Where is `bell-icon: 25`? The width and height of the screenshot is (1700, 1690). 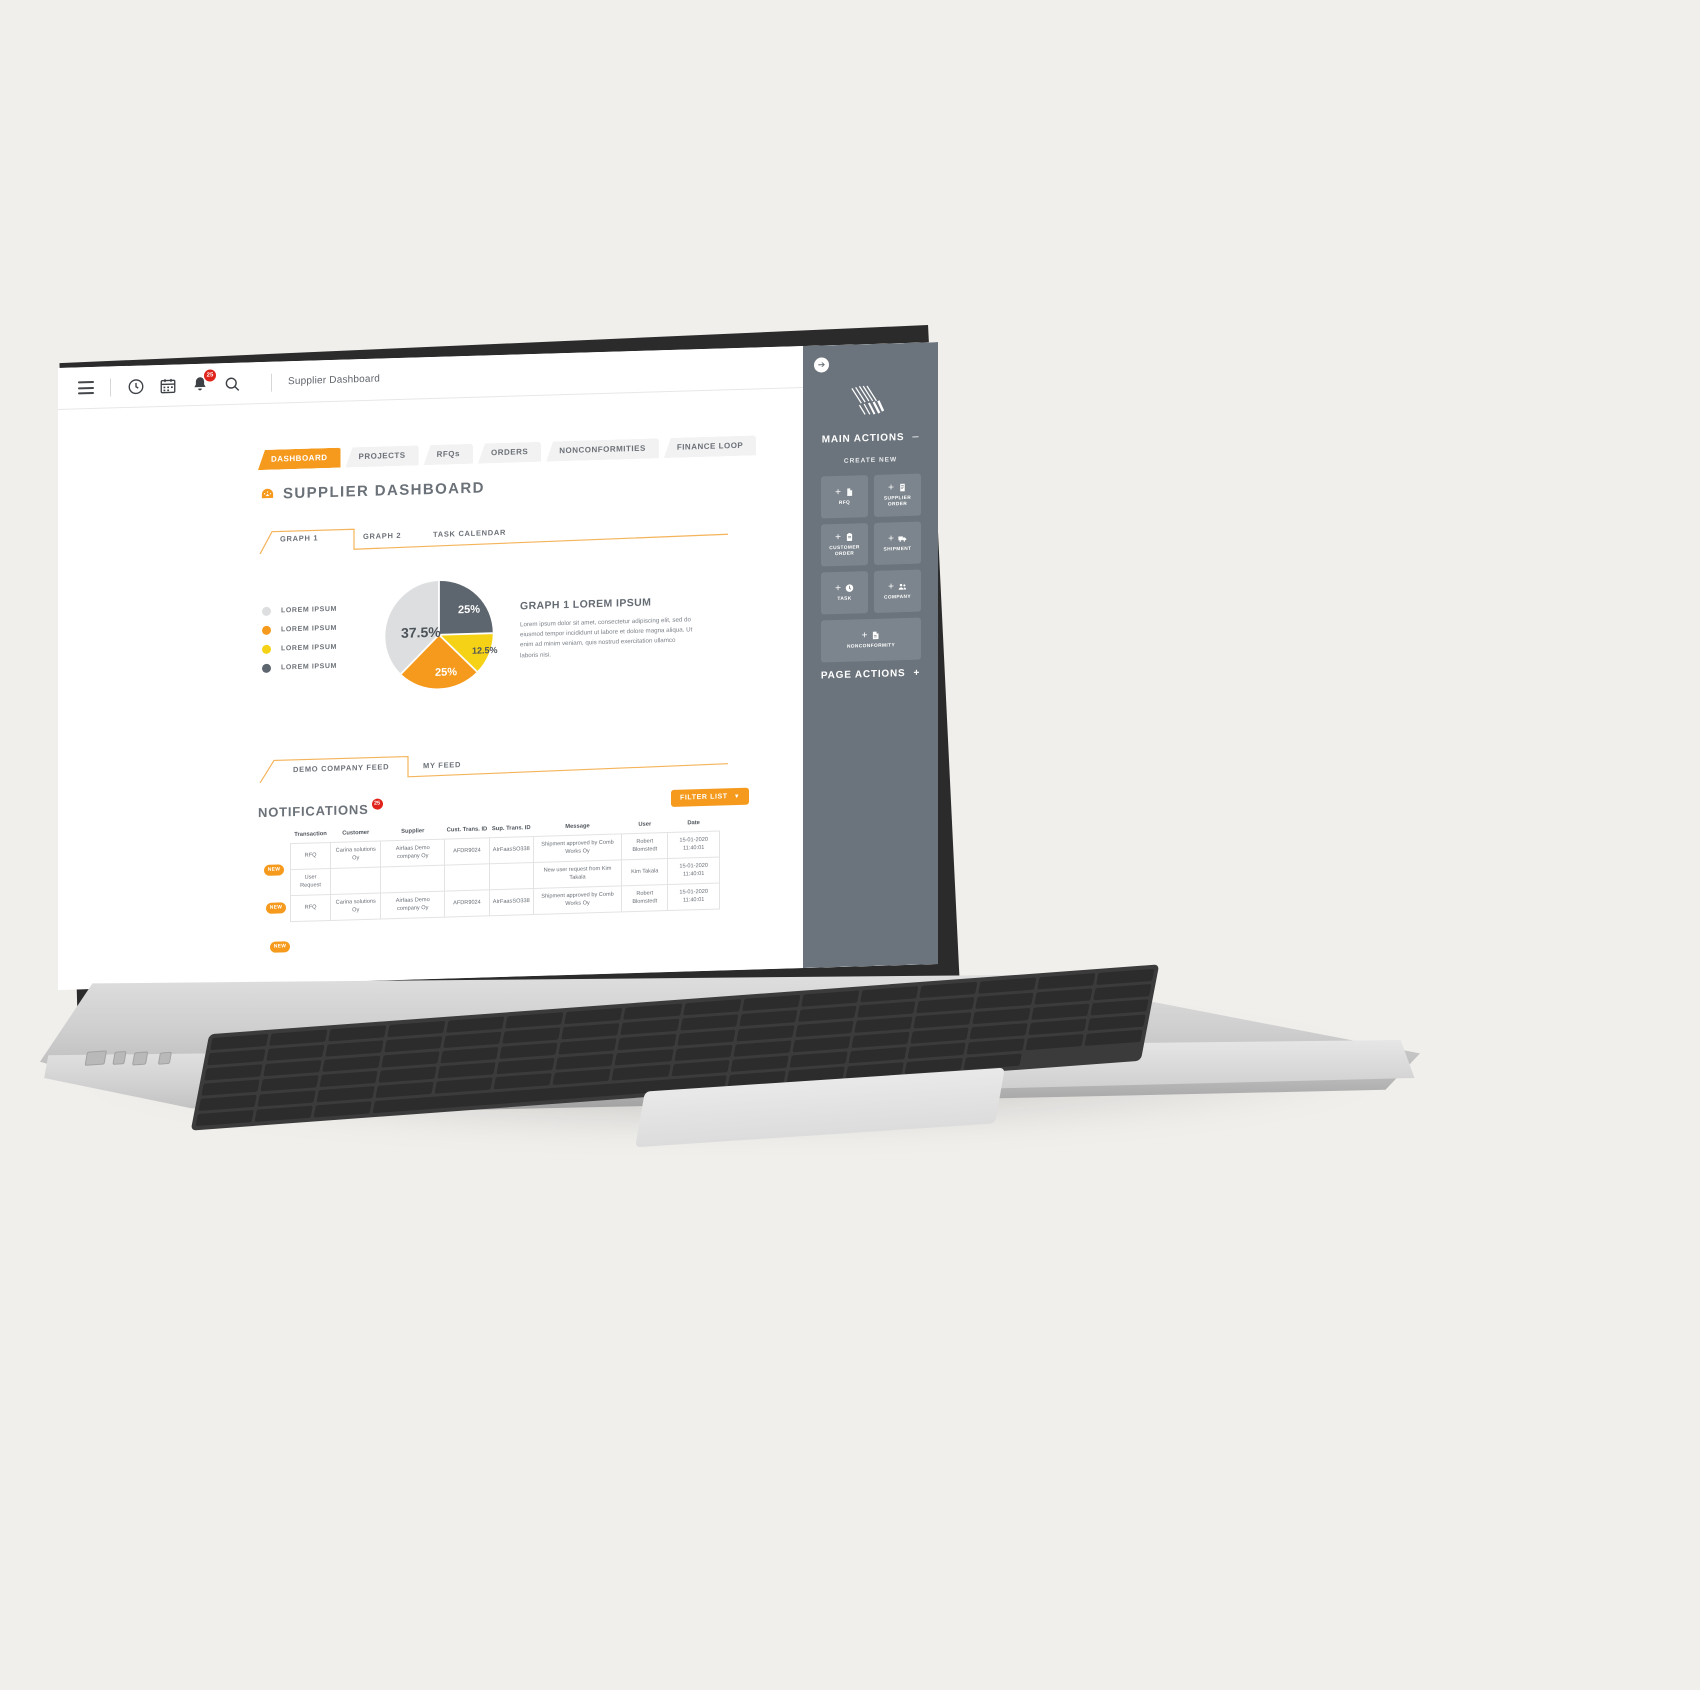
bell-icon: 25 is located at coordinates (203, 381).